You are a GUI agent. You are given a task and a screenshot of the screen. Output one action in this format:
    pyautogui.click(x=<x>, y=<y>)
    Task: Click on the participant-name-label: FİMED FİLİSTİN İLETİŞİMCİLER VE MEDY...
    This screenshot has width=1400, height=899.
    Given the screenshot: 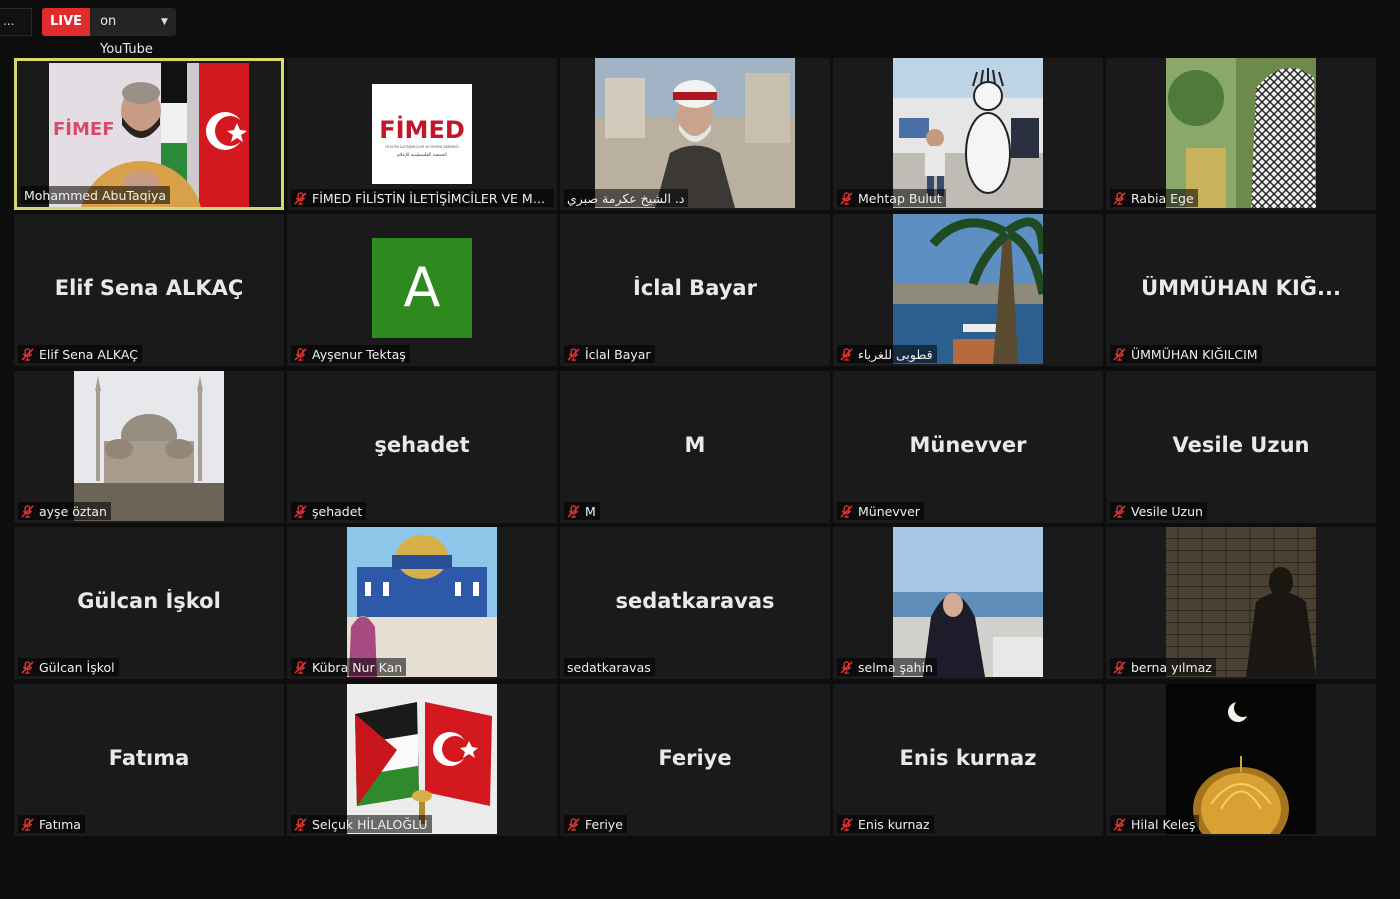 What is the action you would take?
    pyautogui.click(x=422, y=198)
    